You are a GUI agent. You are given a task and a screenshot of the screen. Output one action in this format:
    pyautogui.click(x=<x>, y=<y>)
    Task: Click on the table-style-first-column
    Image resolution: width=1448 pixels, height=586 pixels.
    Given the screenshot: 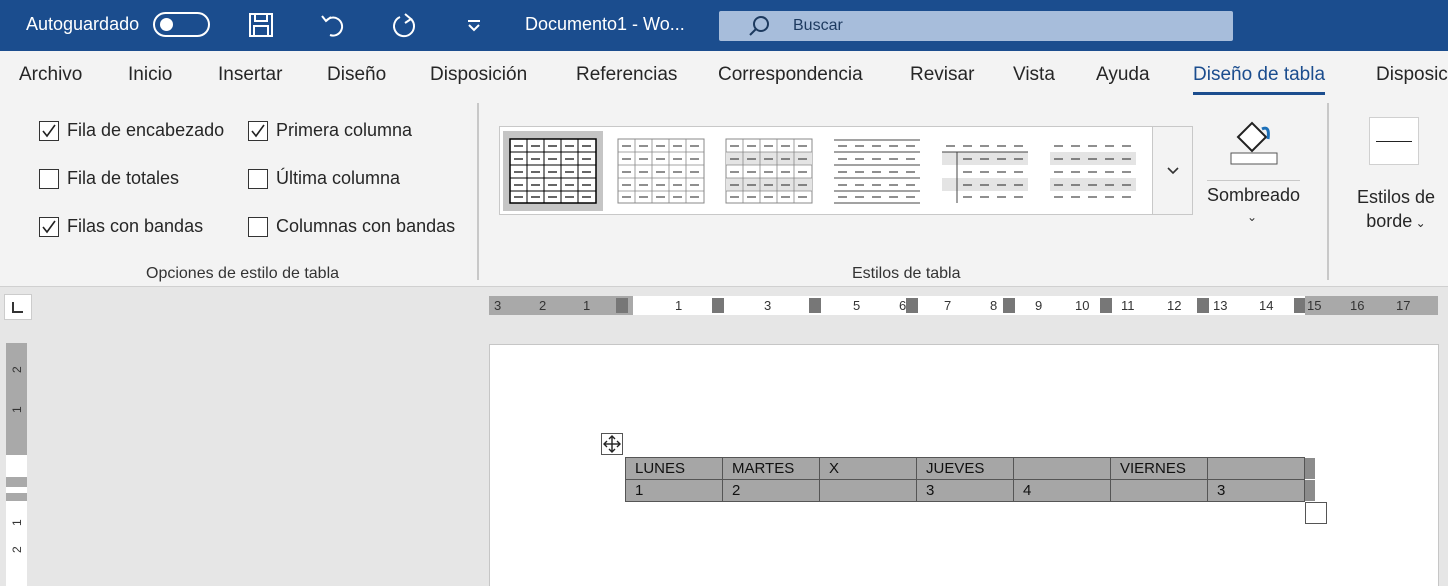 What is the action you would take?
    pyautogui.click(x=985, y=171)
    